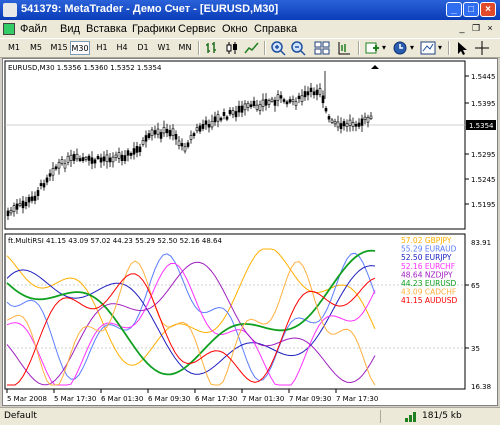  I want to click on price-tick: 1.5395, so click(483, 104).